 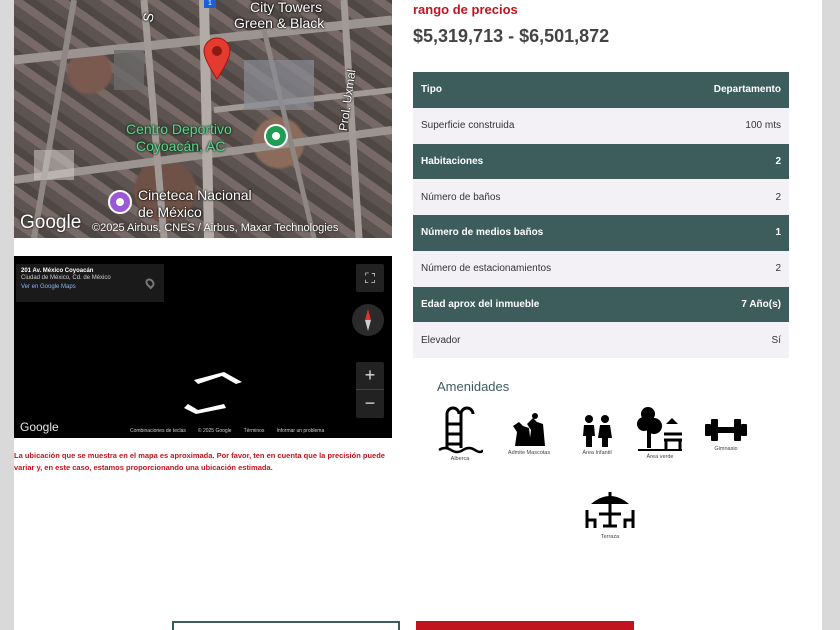 What do you see at coordinates (610, 537) in the screenshot?
I see `amenity-label: Terraza` at bounding box center [610, 537].